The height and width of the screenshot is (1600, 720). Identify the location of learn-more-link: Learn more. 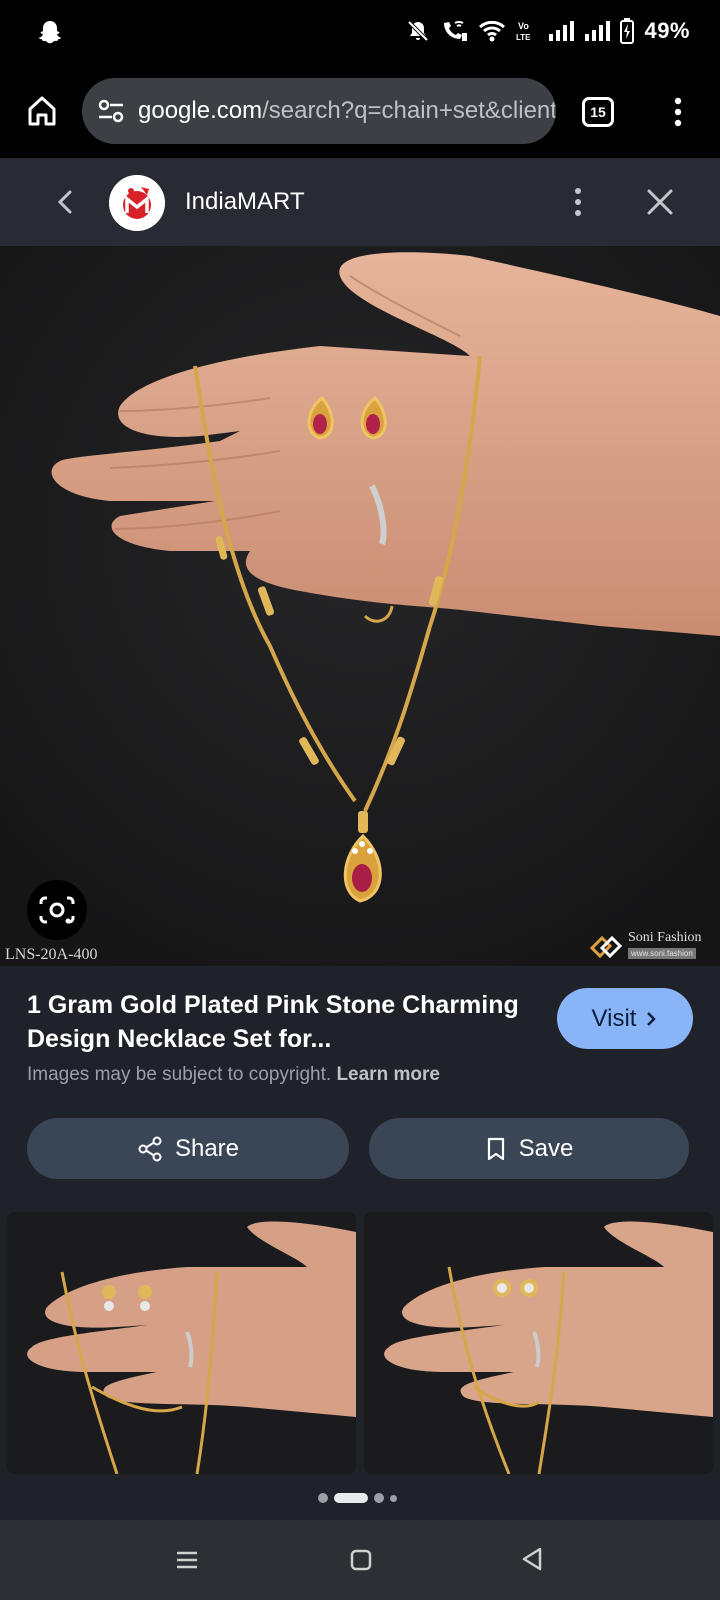
(387, 1074).